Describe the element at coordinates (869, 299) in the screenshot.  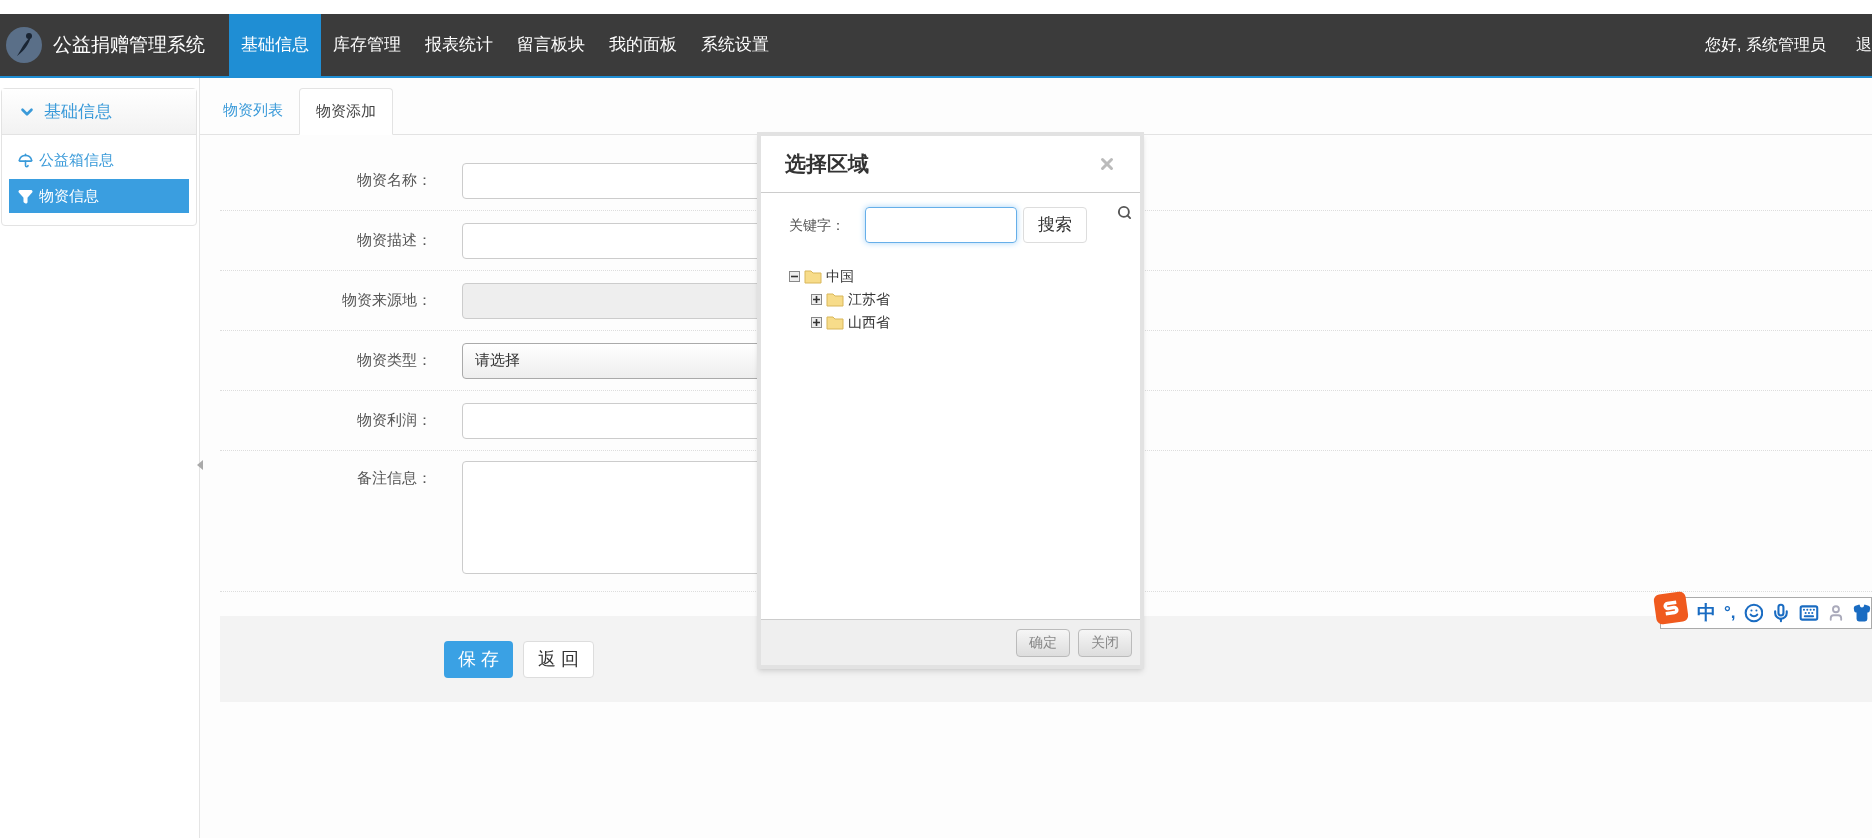
I see `tree-node-label: 江苏省` at that location.